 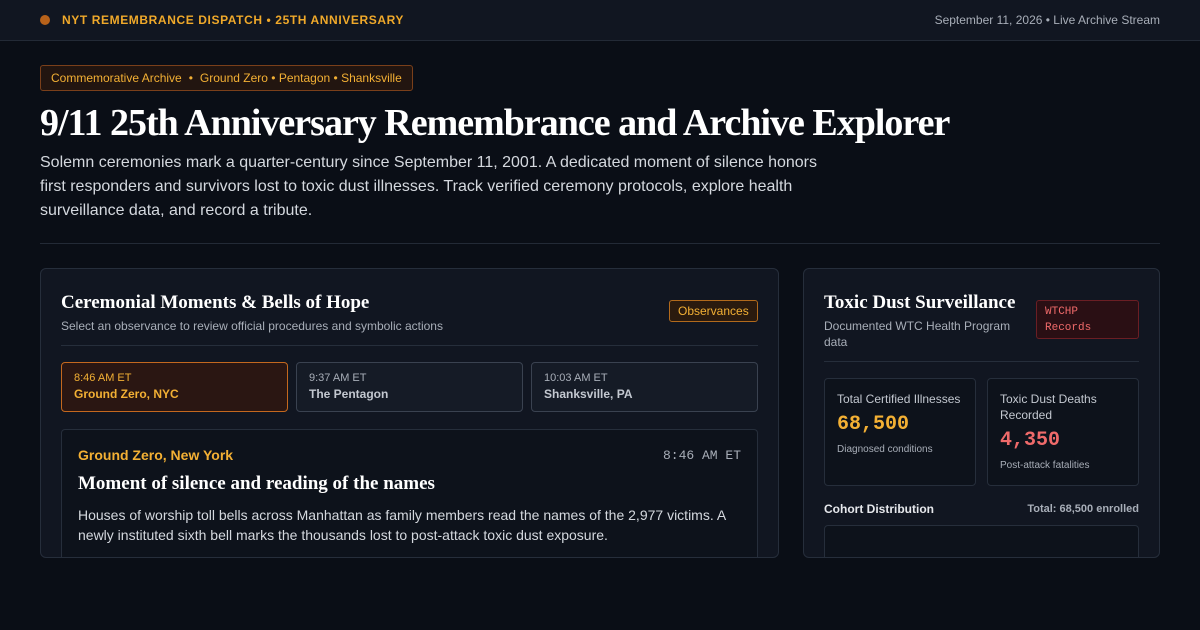 What do you see at coordinates (873, 424) in the screenshot?
I see `stat-value: 68,500` at bounding box center [873, 424].